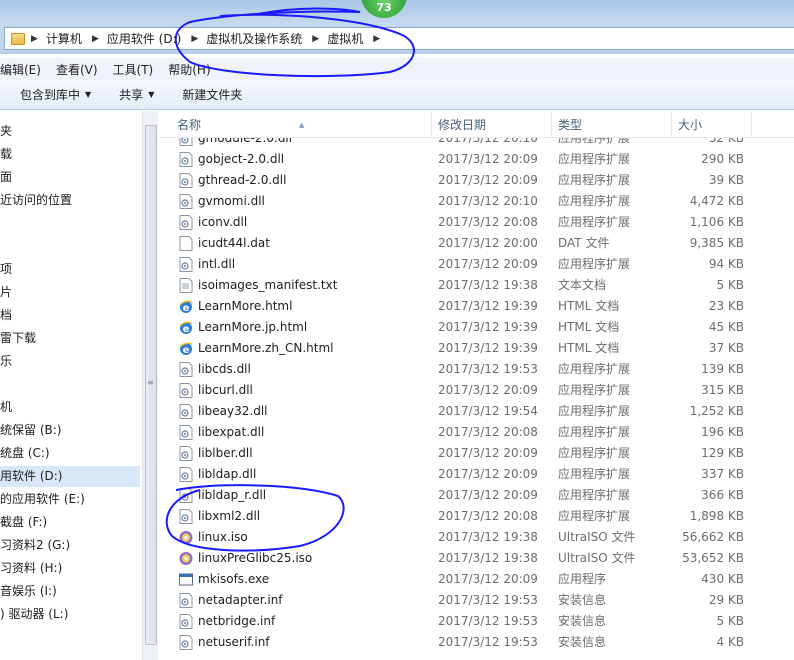  What do you see at coordinates (186, 600) in the screenshot?
I see `inf-file-icon` at bounding box center [186, 600].